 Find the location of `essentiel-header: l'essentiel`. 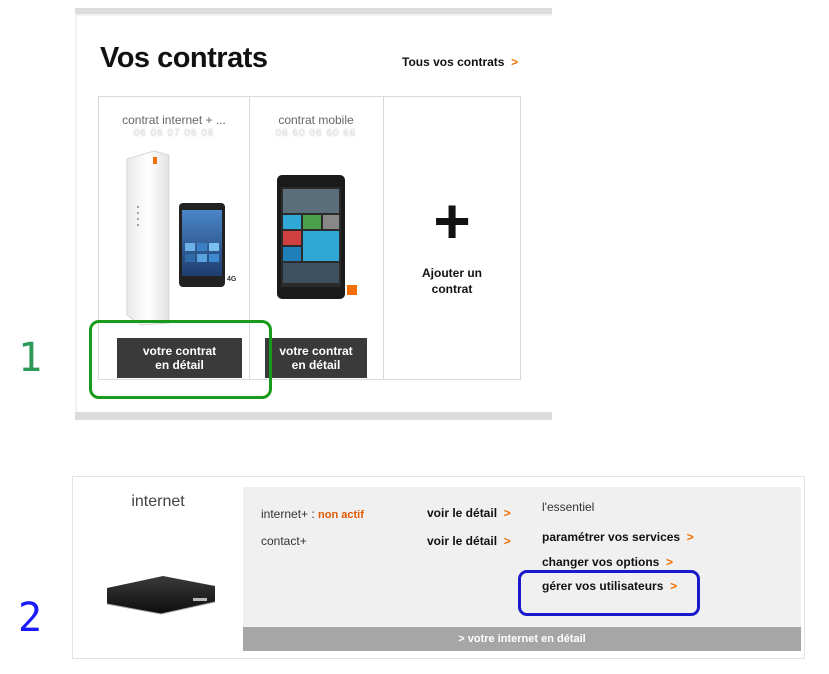

essentiel-header: l'essentiel is located at coordinates (568, 507).